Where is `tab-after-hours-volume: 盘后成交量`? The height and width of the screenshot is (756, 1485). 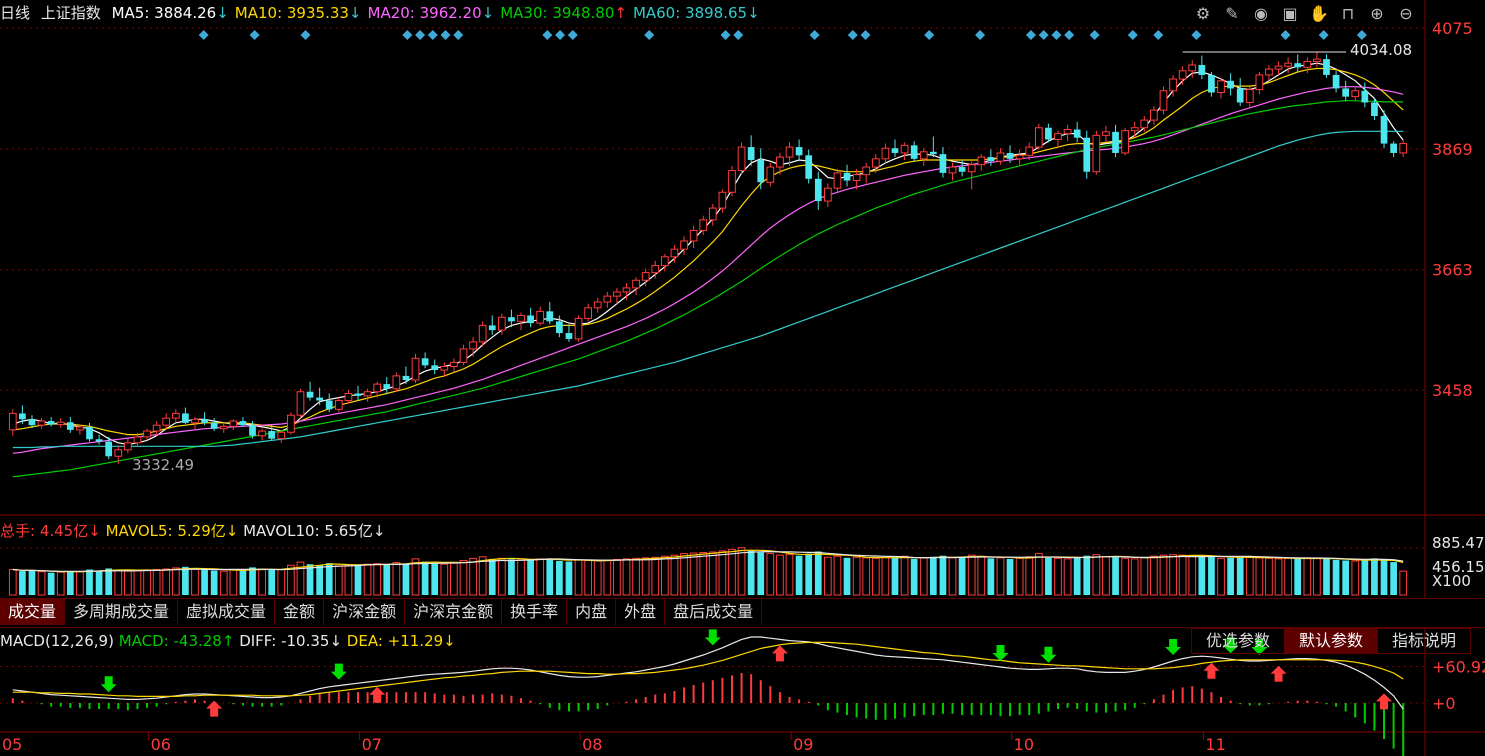
tab-after-hours-volume: 盘后成交量 is located at coordinates (714, 612).